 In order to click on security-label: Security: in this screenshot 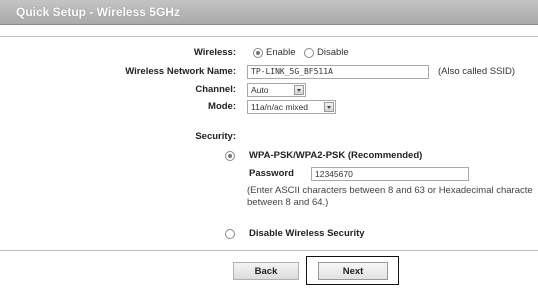, I will do `click(215, 136)`.